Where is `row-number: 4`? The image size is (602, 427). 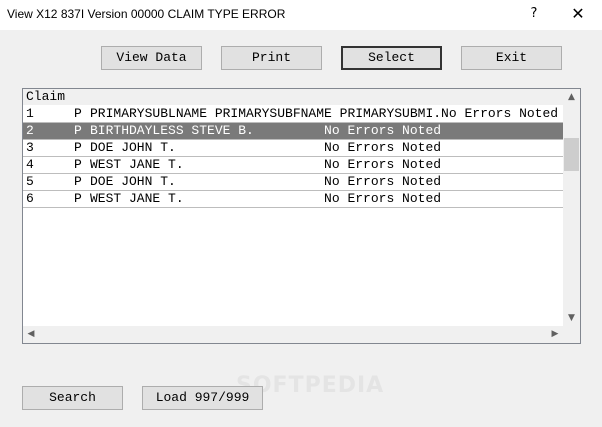
row-number: 4 is located at coordinates (30, 164).